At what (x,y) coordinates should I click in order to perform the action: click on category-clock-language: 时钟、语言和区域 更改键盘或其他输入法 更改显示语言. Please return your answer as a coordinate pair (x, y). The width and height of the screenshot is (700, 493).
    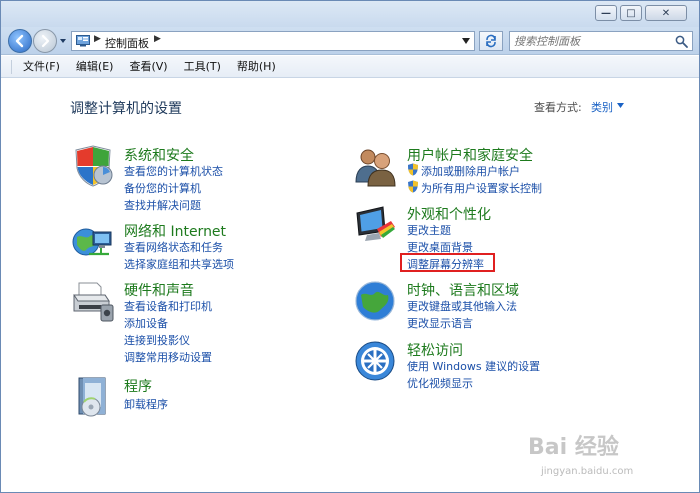
    Looking at the image, I should click on (493, 305).